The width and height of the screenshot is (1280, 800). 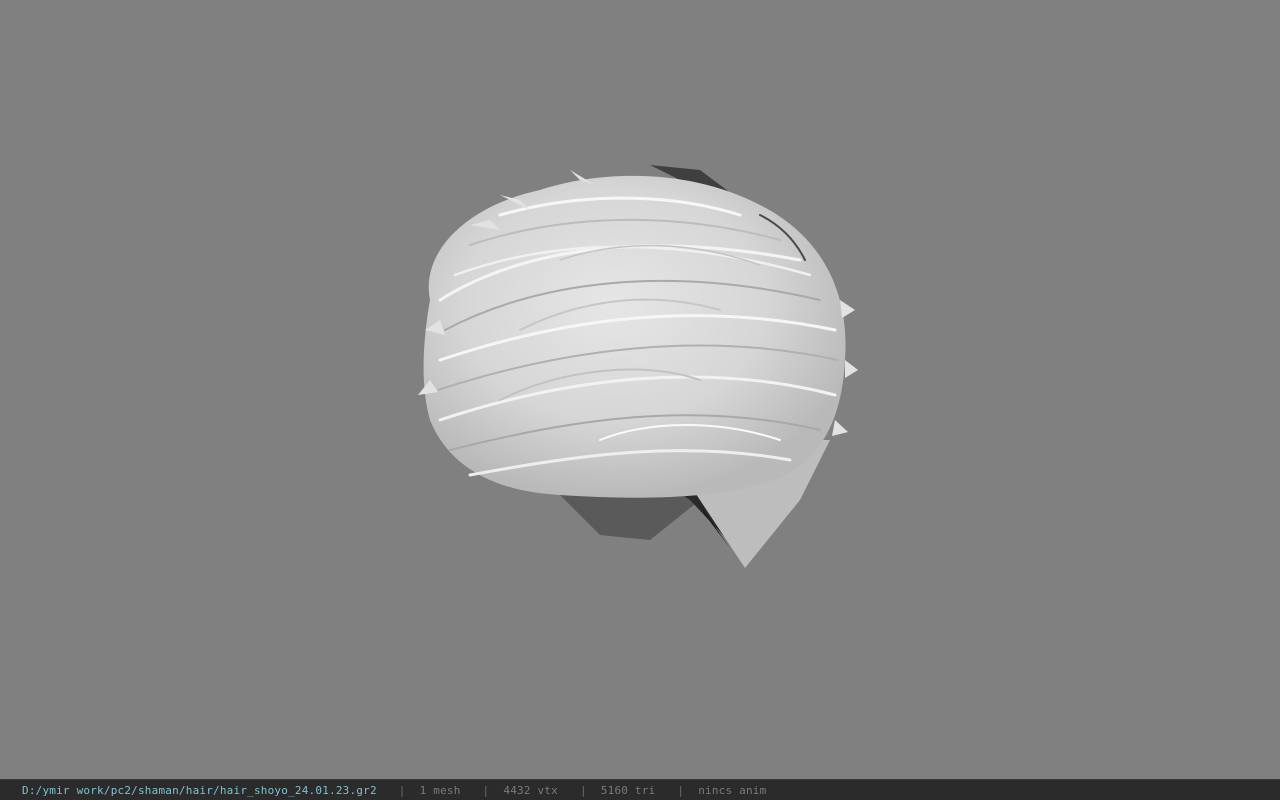 What do you see at coordinates (732, 790) in the screenshot?
I see `animation-status-label: nincs anim` at bounding box center [732, 790].